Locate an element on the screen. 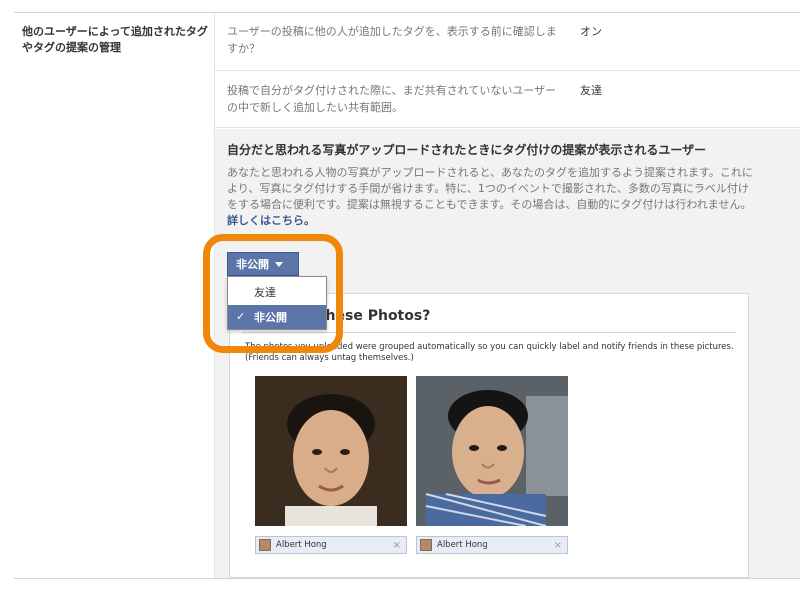 This screenshot has width=800, height=603. check-icon: ✓ is located at coordinates (241, 316).